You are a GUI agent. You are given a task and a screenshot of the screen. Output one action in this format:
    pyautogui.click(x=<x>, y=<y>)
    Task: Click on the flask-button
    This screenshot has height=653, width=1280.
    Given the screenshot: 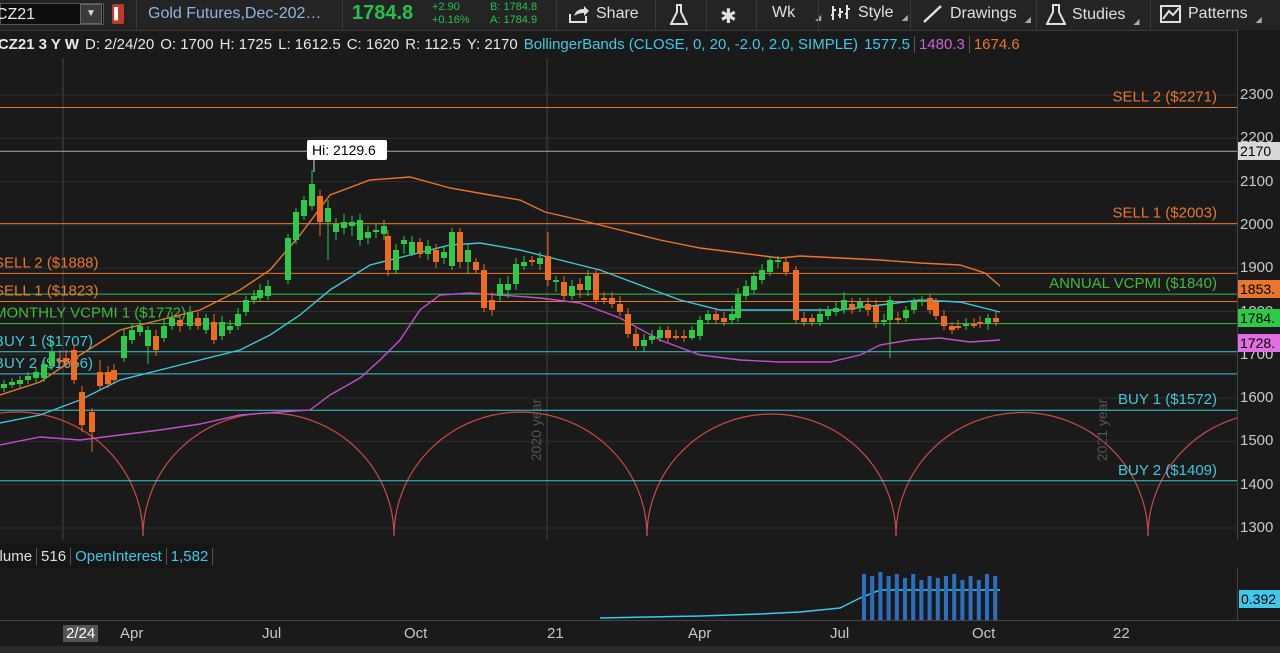 What is the action you would take?
    pyautogui.click(x=679, y=15)
    